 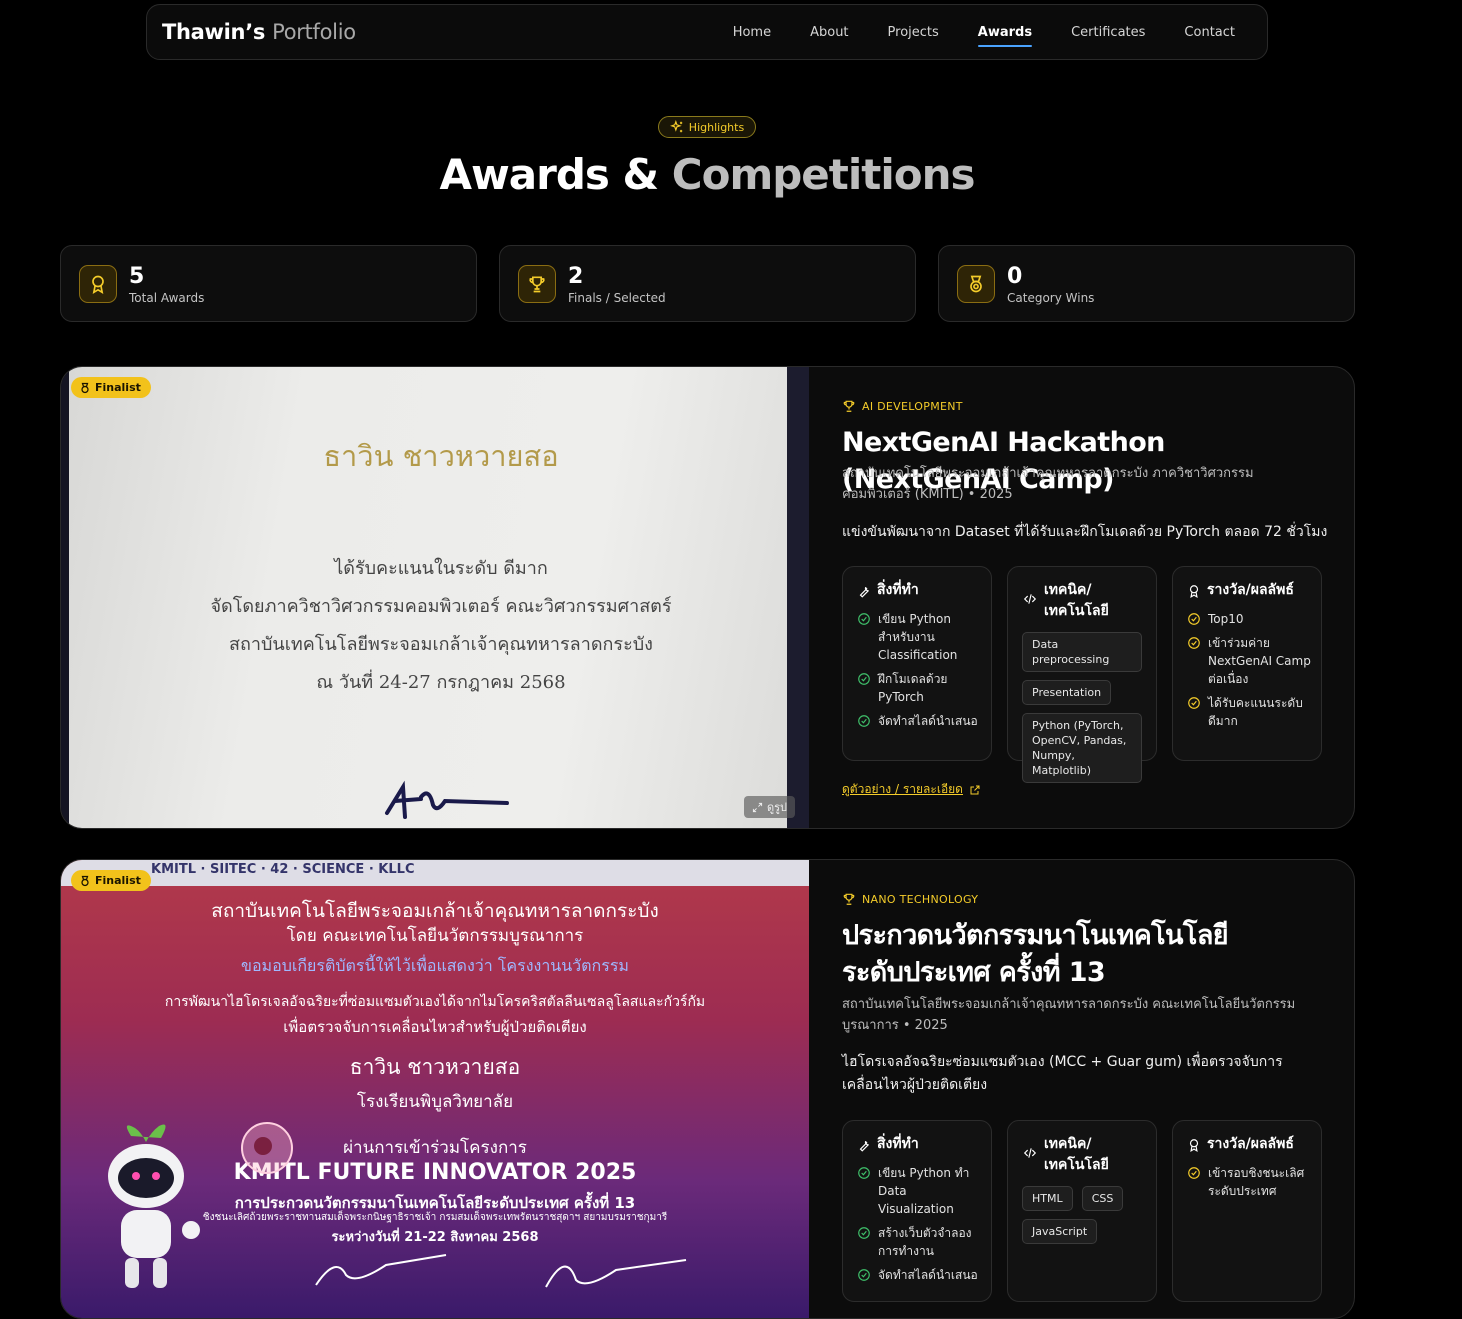 I want to click on tech-box: เทคนิค/เทคโนโลยี HTML CSS JavaScript, so click(x=1082, y=1211).